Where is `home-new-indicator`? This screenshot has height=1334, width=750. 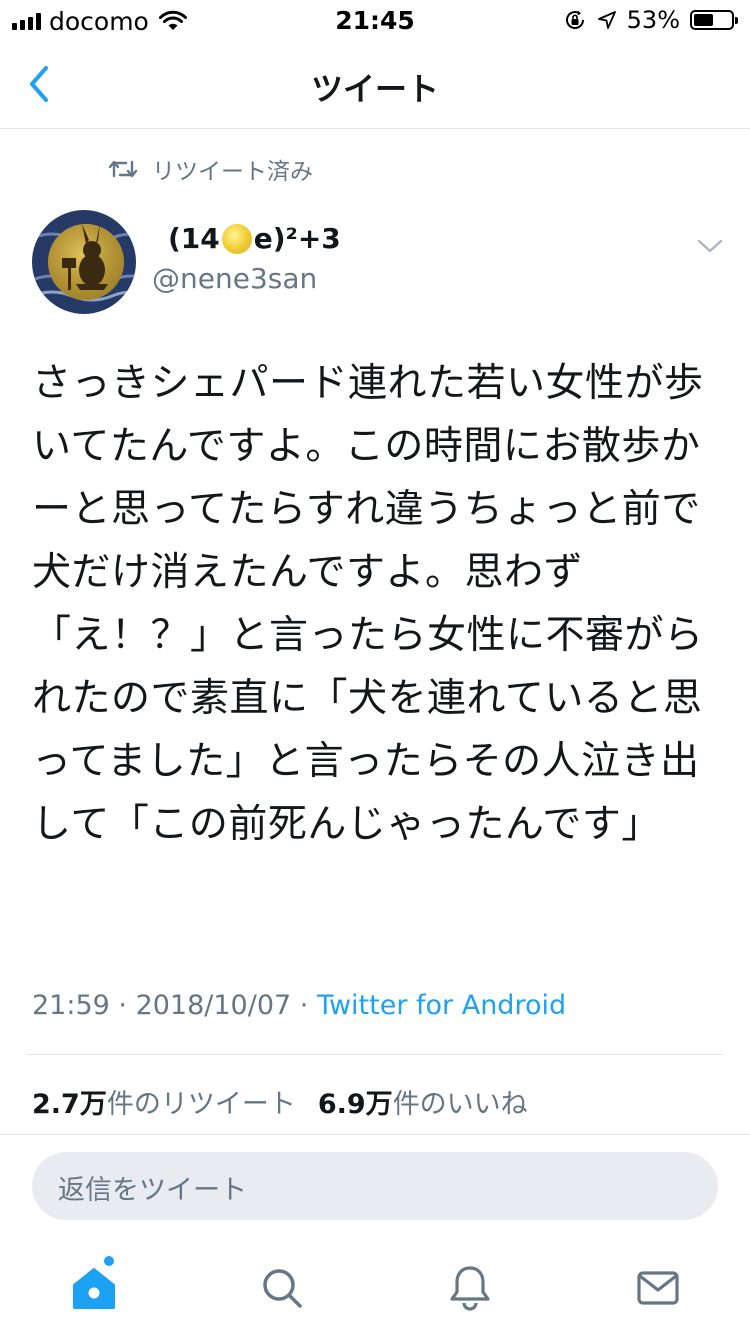
home-new-indicator is located at coordinates (109, 1261).